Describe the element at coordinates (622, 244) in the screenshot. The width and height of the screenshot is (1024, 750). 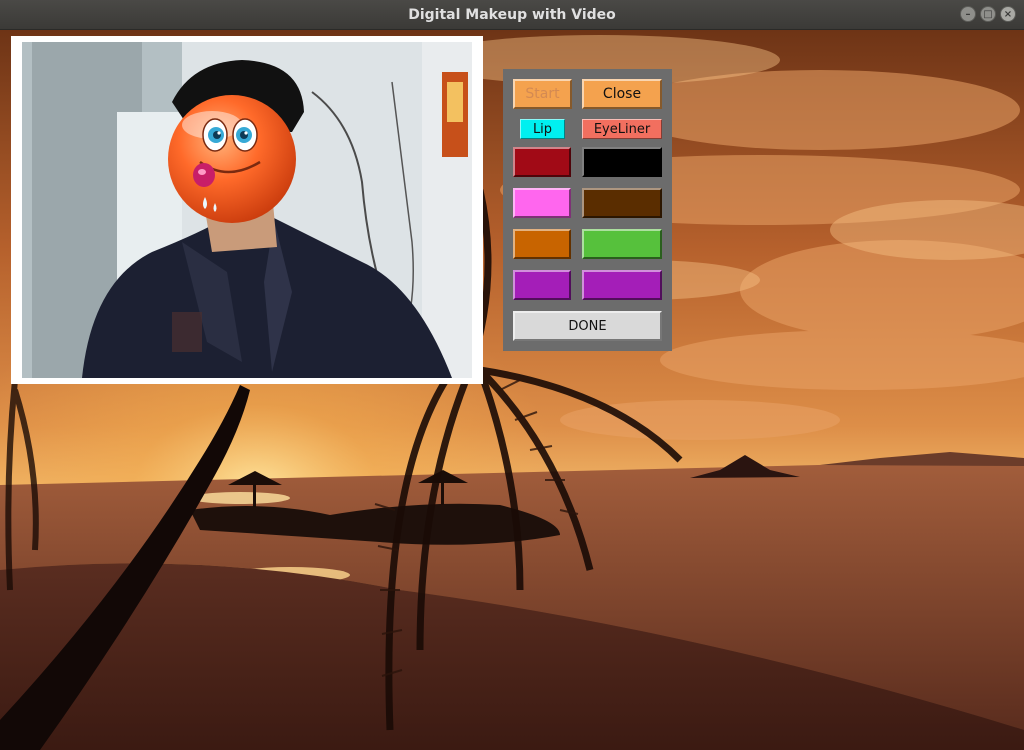
I see `swatch-green` at that location.